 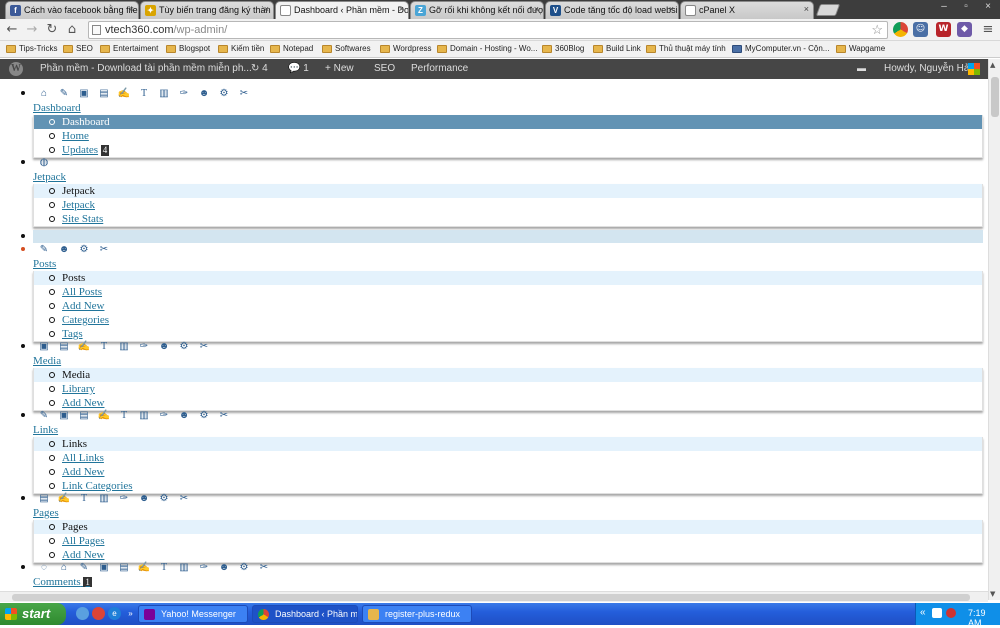 I want to click on seo-icon: ✂, so click(x=204, y=346).